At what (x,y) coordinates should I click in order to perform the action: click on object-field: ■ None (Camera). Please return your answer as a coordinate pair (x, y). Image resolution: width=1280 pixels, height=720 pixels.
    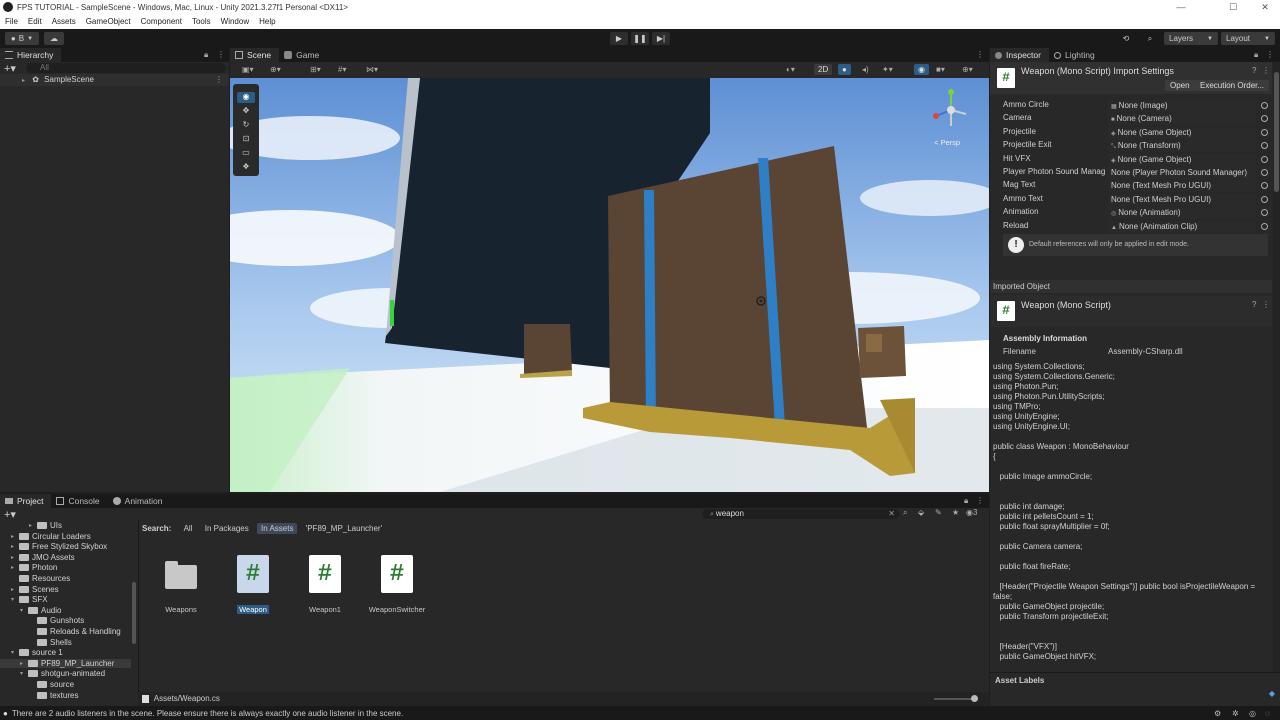
    Looking at the image, I should click on (1182, 119).